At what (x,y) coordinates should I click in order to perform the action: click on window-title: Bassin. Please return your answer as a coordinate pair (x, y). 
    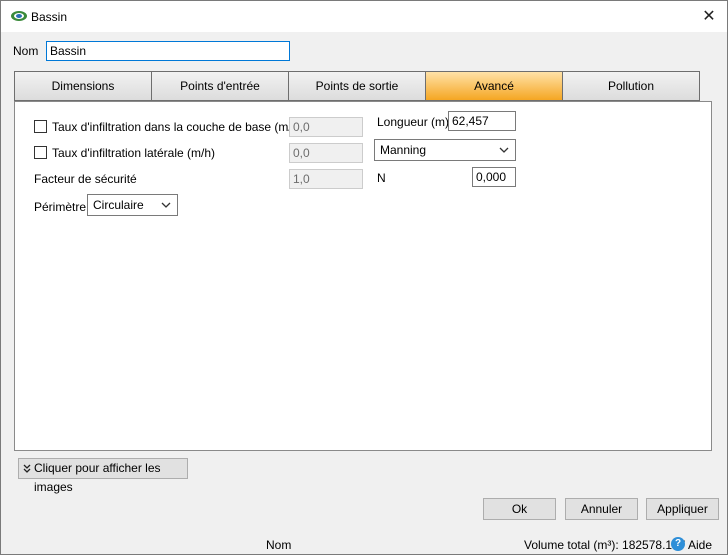
    Looking at the image, I should click on (49, 17).